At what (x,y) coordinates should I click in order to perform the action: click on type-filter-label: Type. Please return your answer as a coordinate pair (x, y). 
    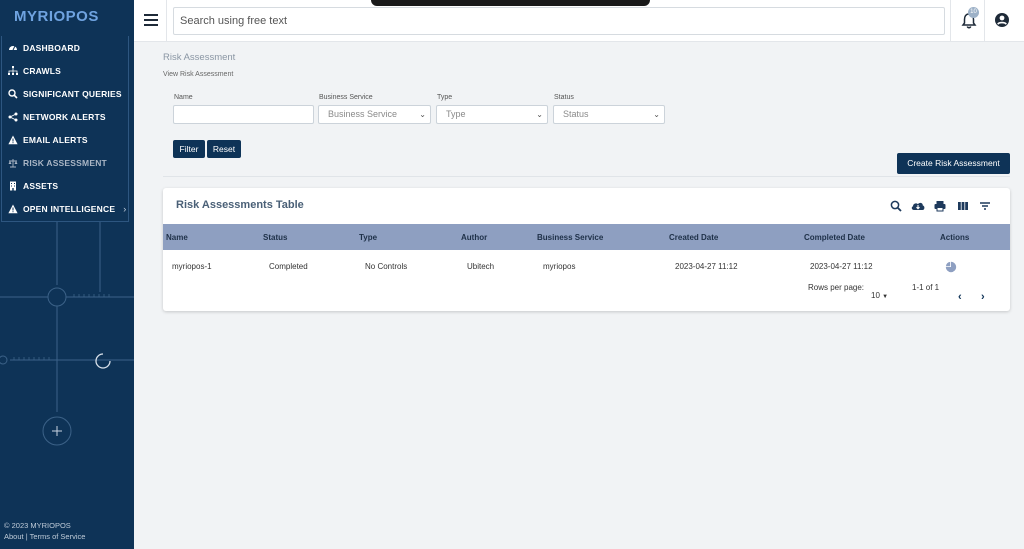
    Looking at the image, I should click on (445, 97).